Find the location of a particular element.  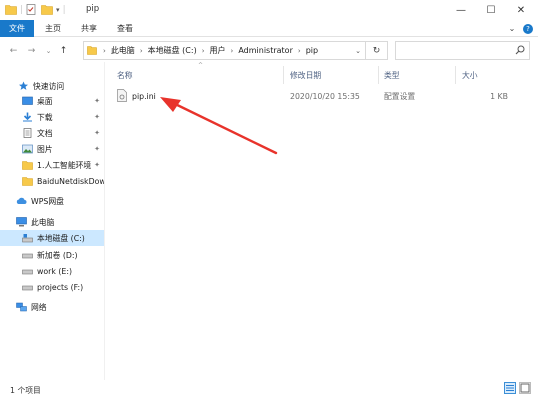

details-view-icon is located at coordinates (510, 388).